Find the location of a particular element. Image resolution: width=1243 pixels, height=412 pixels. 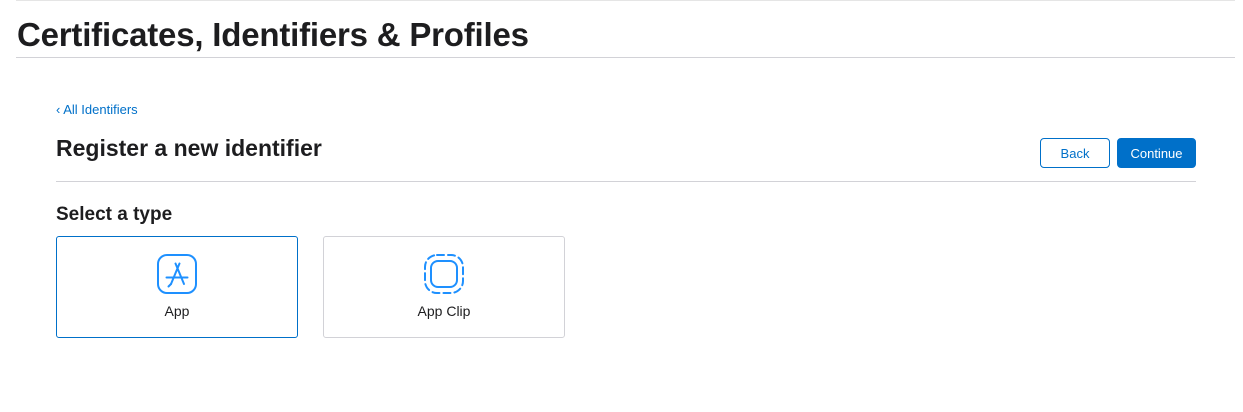

all-identifiers-link: ‹ All Identifiers is located at coordinates (97, 109).